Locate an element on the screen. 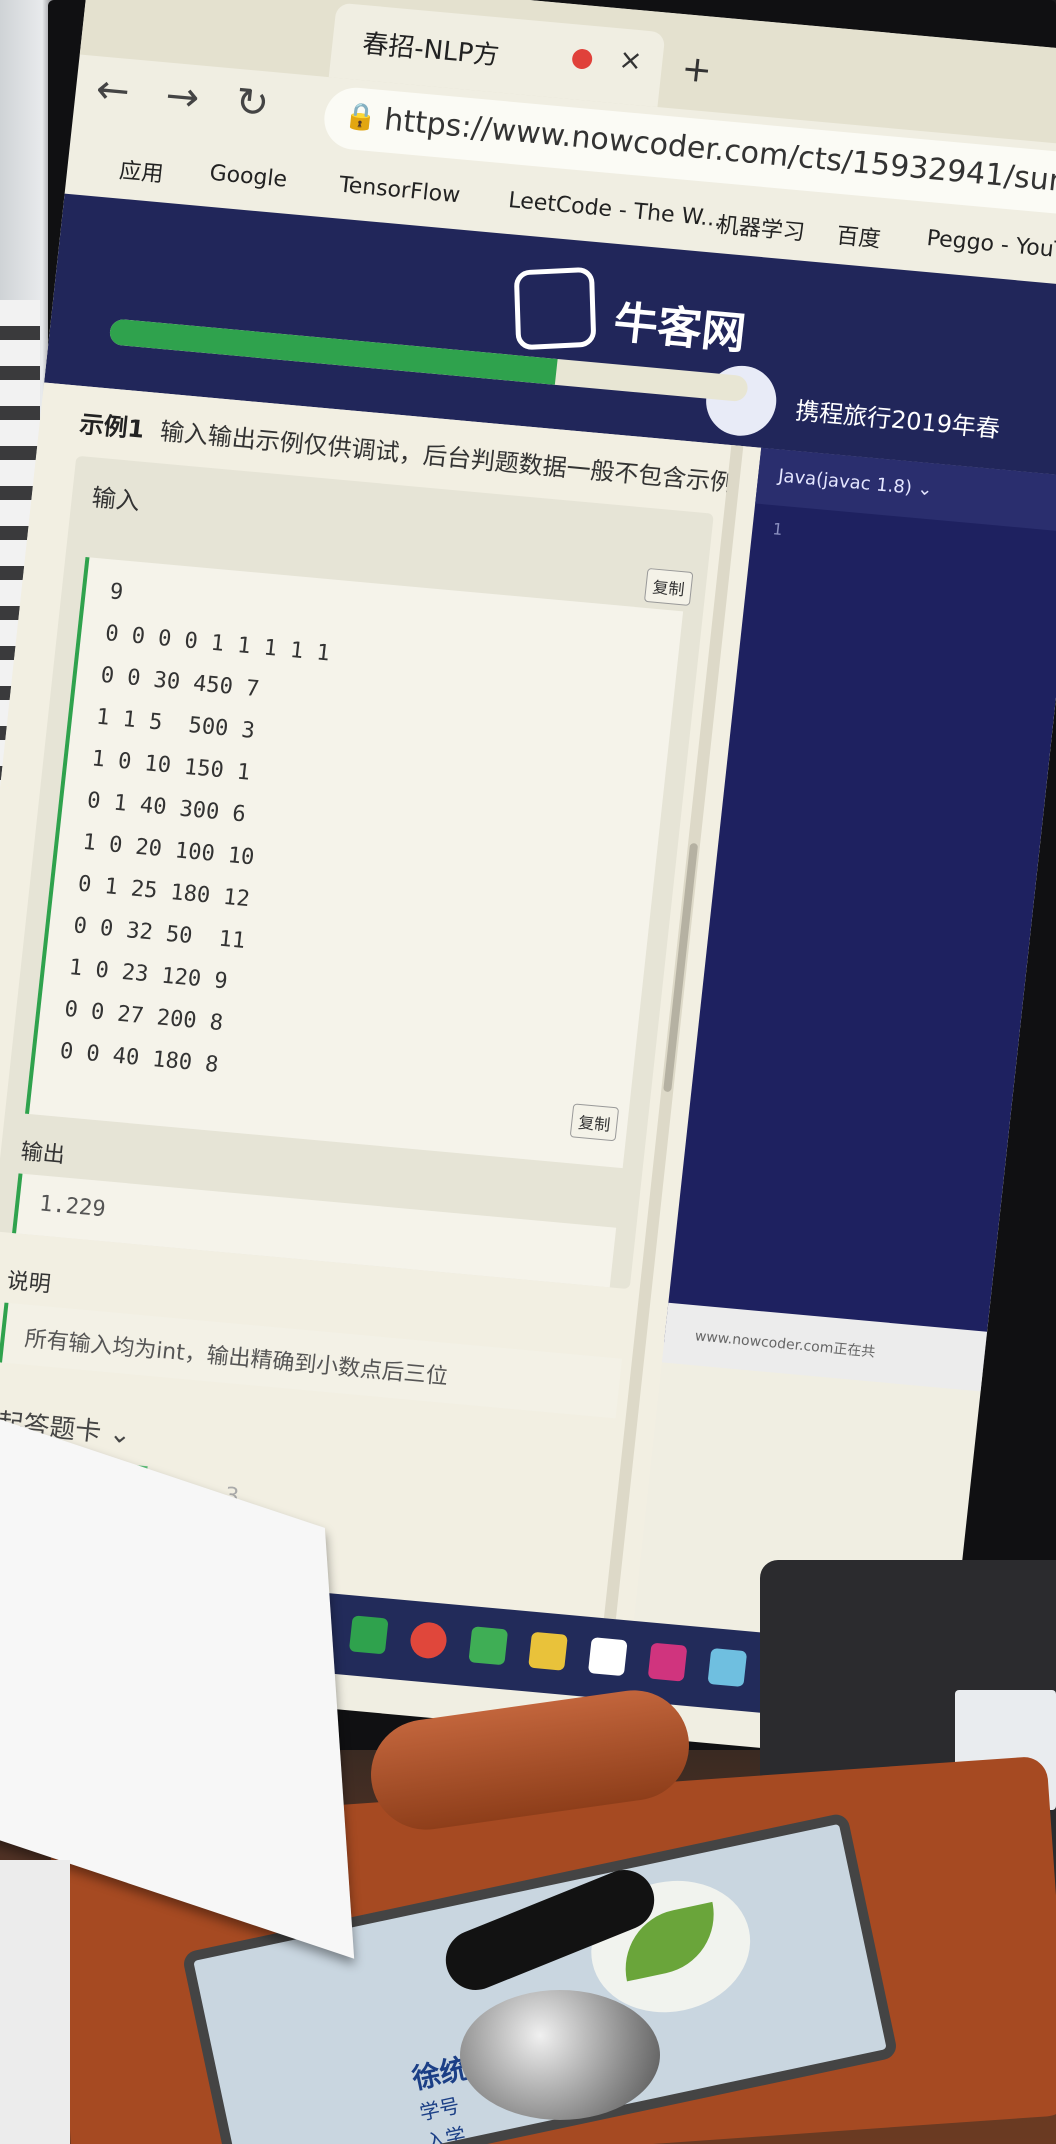 Image resolution: width=1056 pixels, height=2144 pixels. copy-input-button-bottom: 复制 is located at coordinates (594, 1122).